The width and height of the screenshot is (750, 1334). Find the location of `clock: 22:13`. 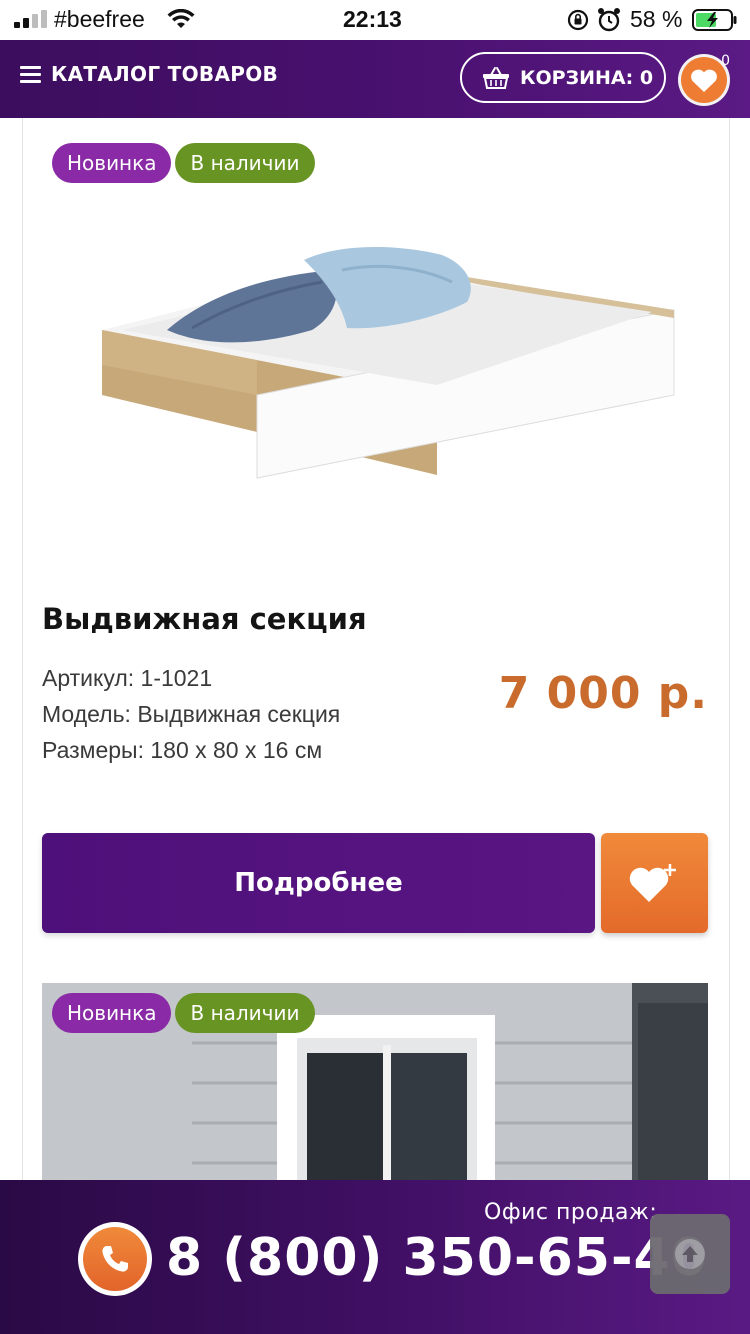

clock: 22:13 is located at coordinates (372, 19).